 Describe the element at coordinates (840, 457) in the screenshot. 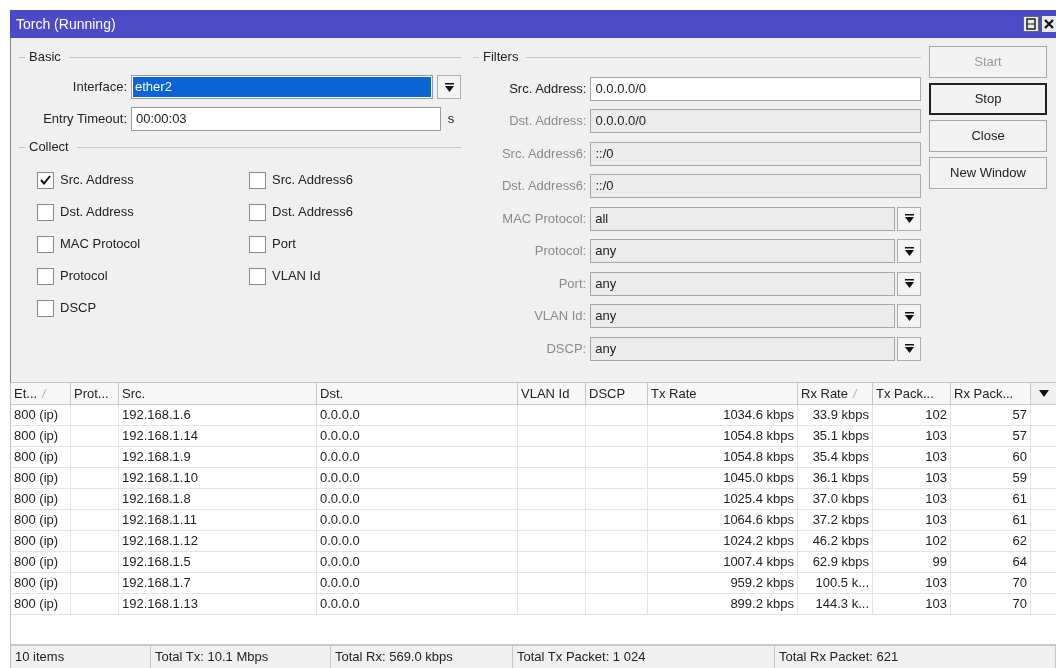

I see `table-cell-text: 35.4 kbps` at that location.